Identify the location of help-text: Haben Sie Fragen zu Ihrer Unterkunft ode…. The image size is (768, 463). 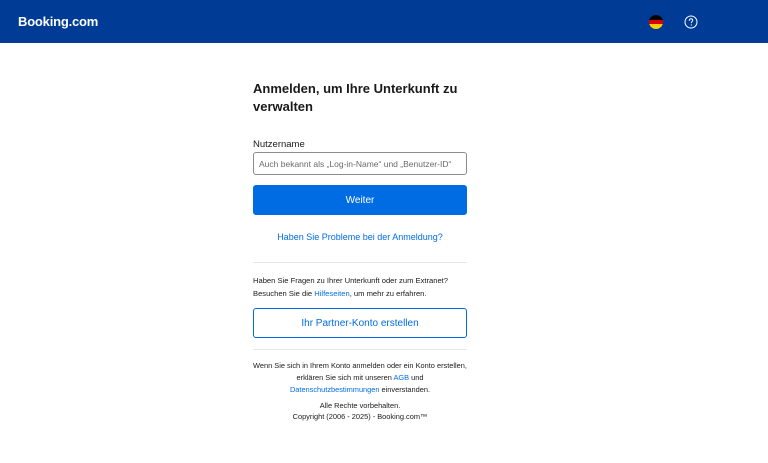
(363, 287).